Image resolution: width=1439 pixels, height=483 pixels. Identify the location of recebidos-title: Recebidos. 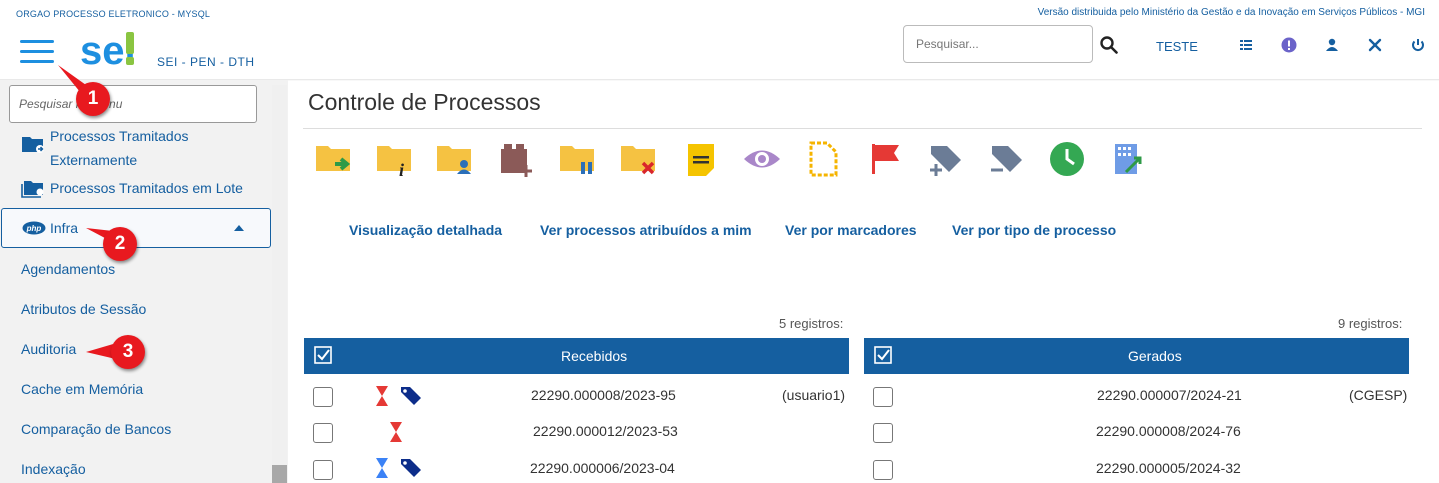
(594, 356).